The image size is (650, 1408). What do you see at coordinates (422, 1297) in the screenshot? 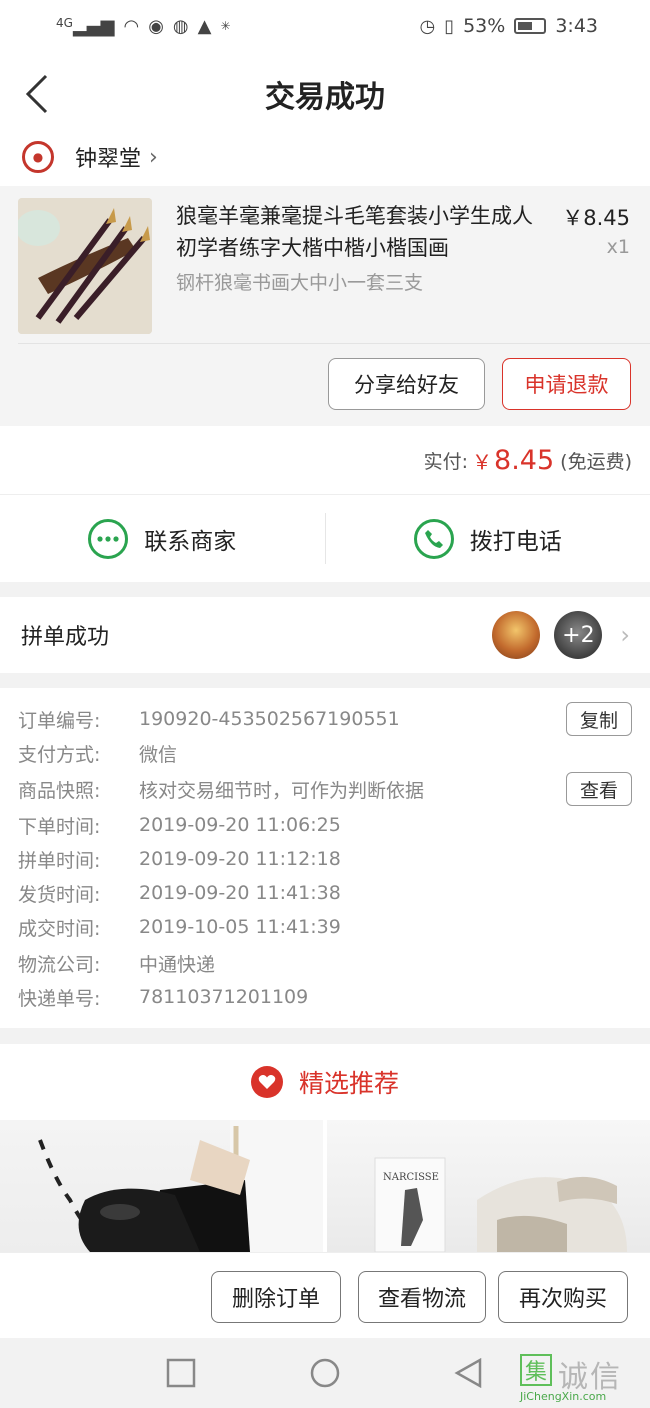
I see `view-logistics-button: 查看物流` at bounding box center [422, 1297].